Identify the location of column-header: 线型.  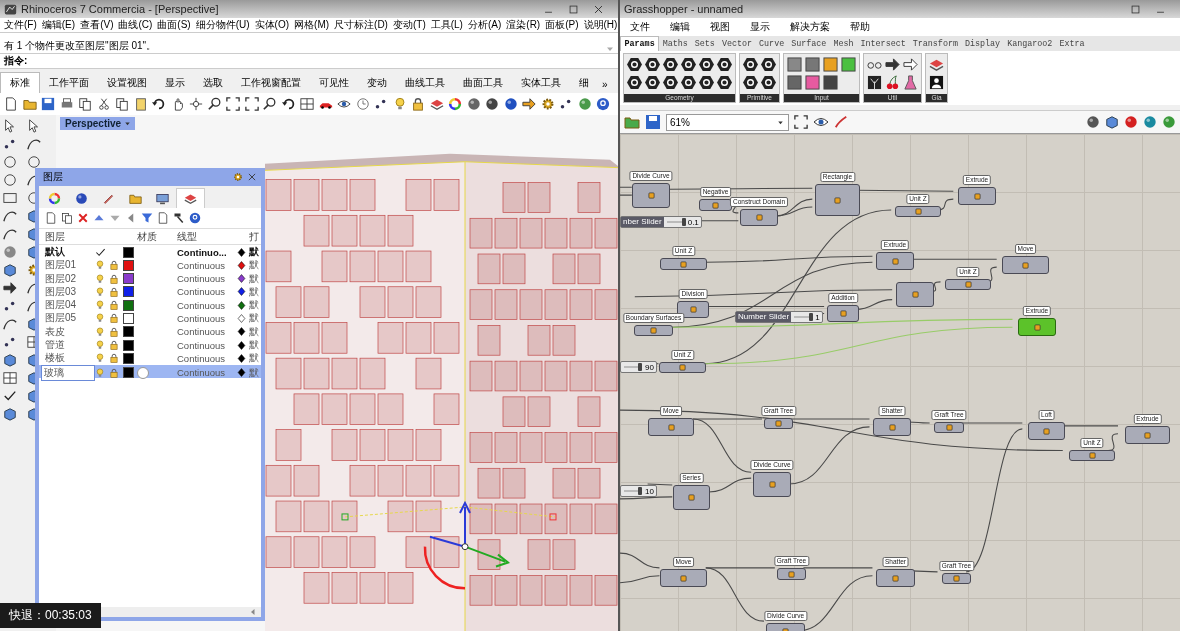
(187, 236).